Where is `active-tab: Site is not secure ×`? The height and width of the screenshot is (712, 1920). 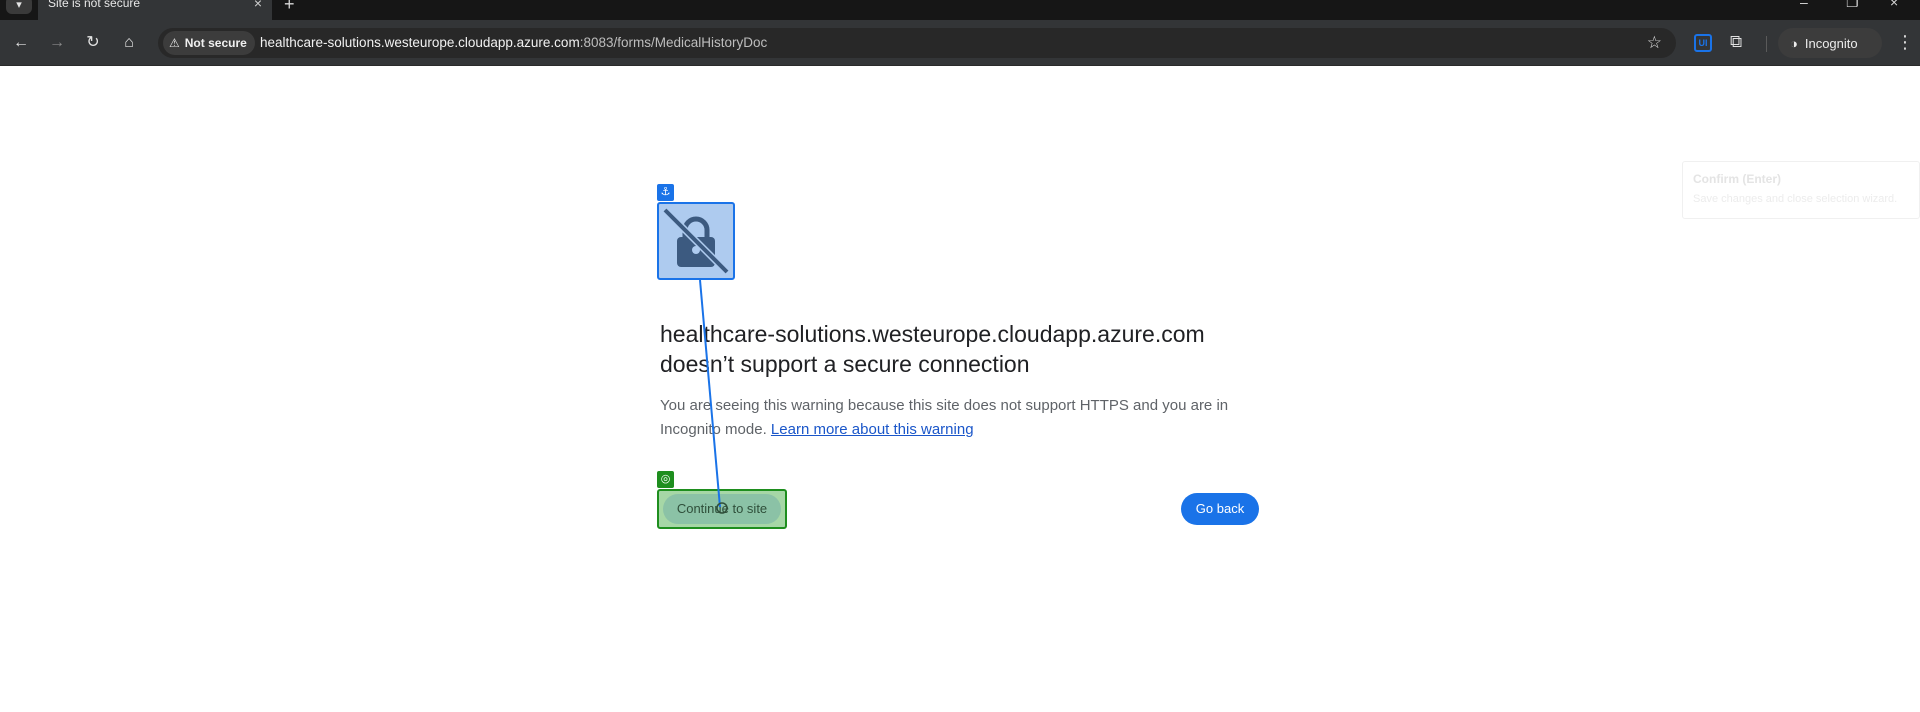 active-tab: Site is not secure × is located at coordinates (155, 10).